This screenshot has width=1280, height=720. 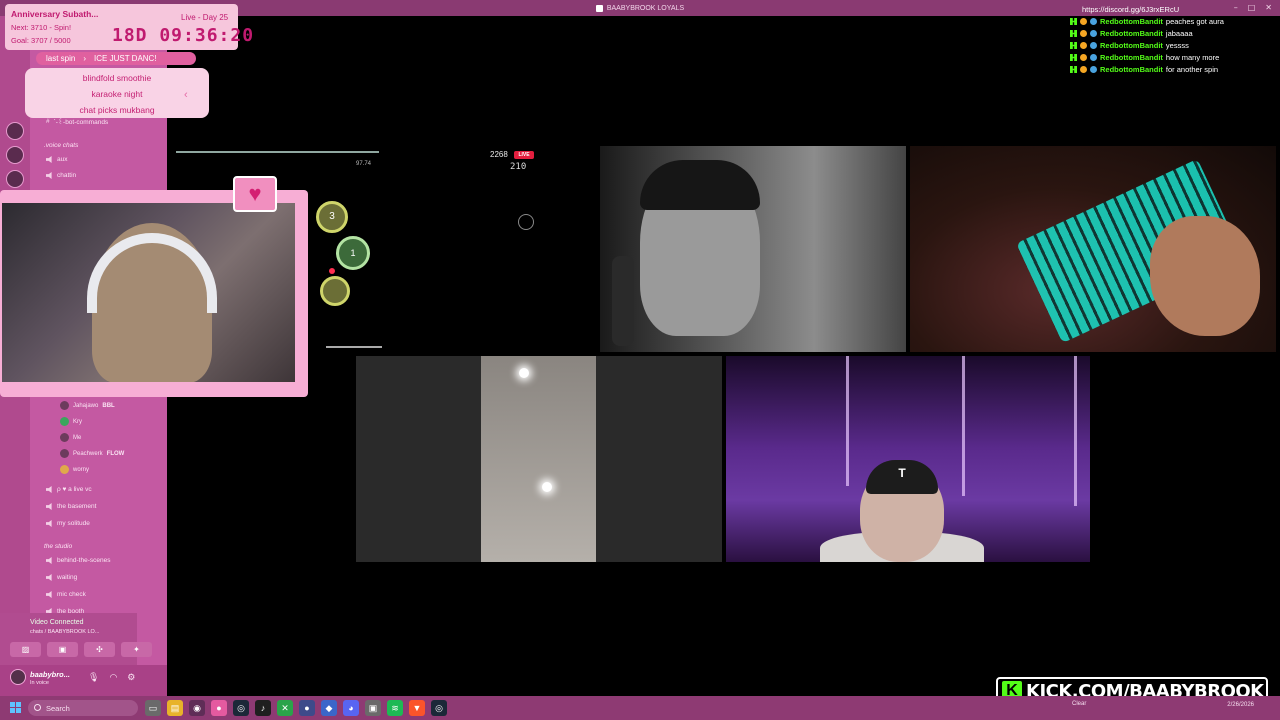 I want to click on category-the-studio: the studio, so click(x=58, y=546).